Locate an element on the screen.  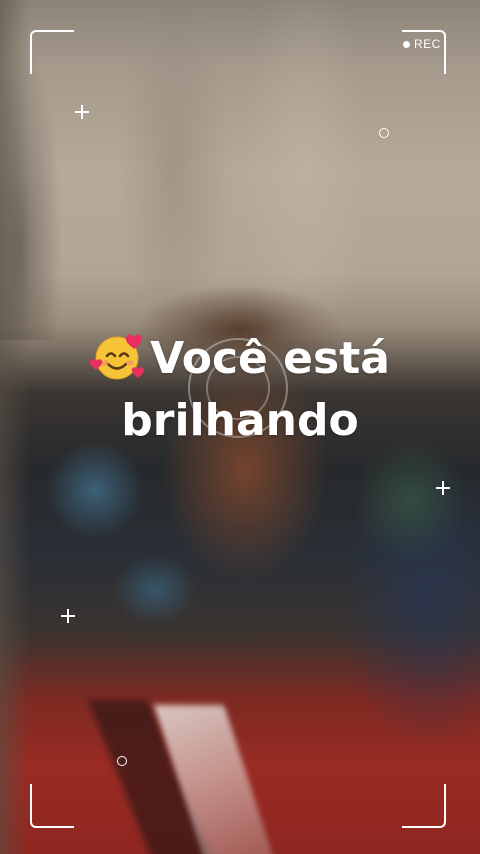
viewfinder-corner-bottom-right is located at coordinates (424, 806).